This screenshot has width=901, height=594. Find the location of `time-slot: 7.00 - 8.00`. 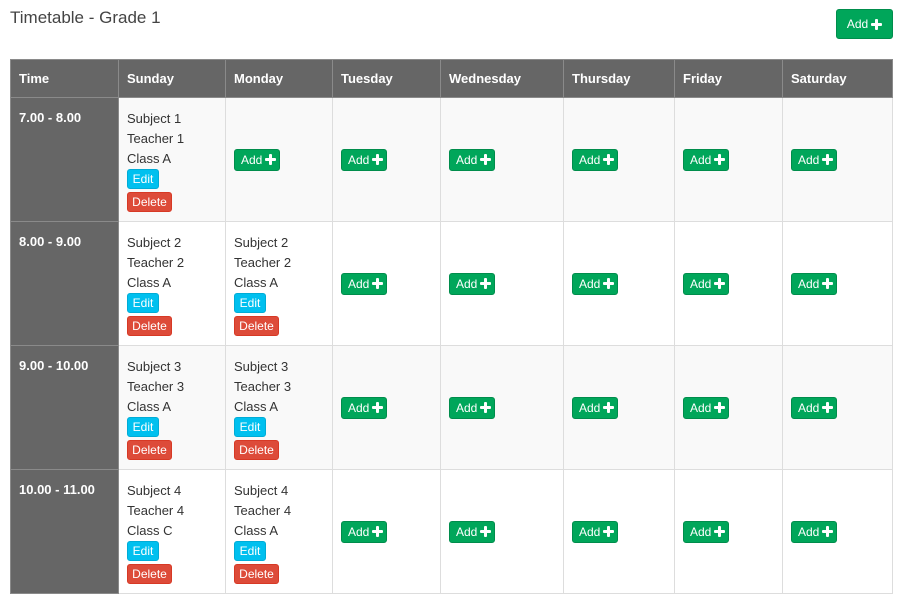

time-slot: 7.00 - 8.00 is located at coordinates (64, 159).